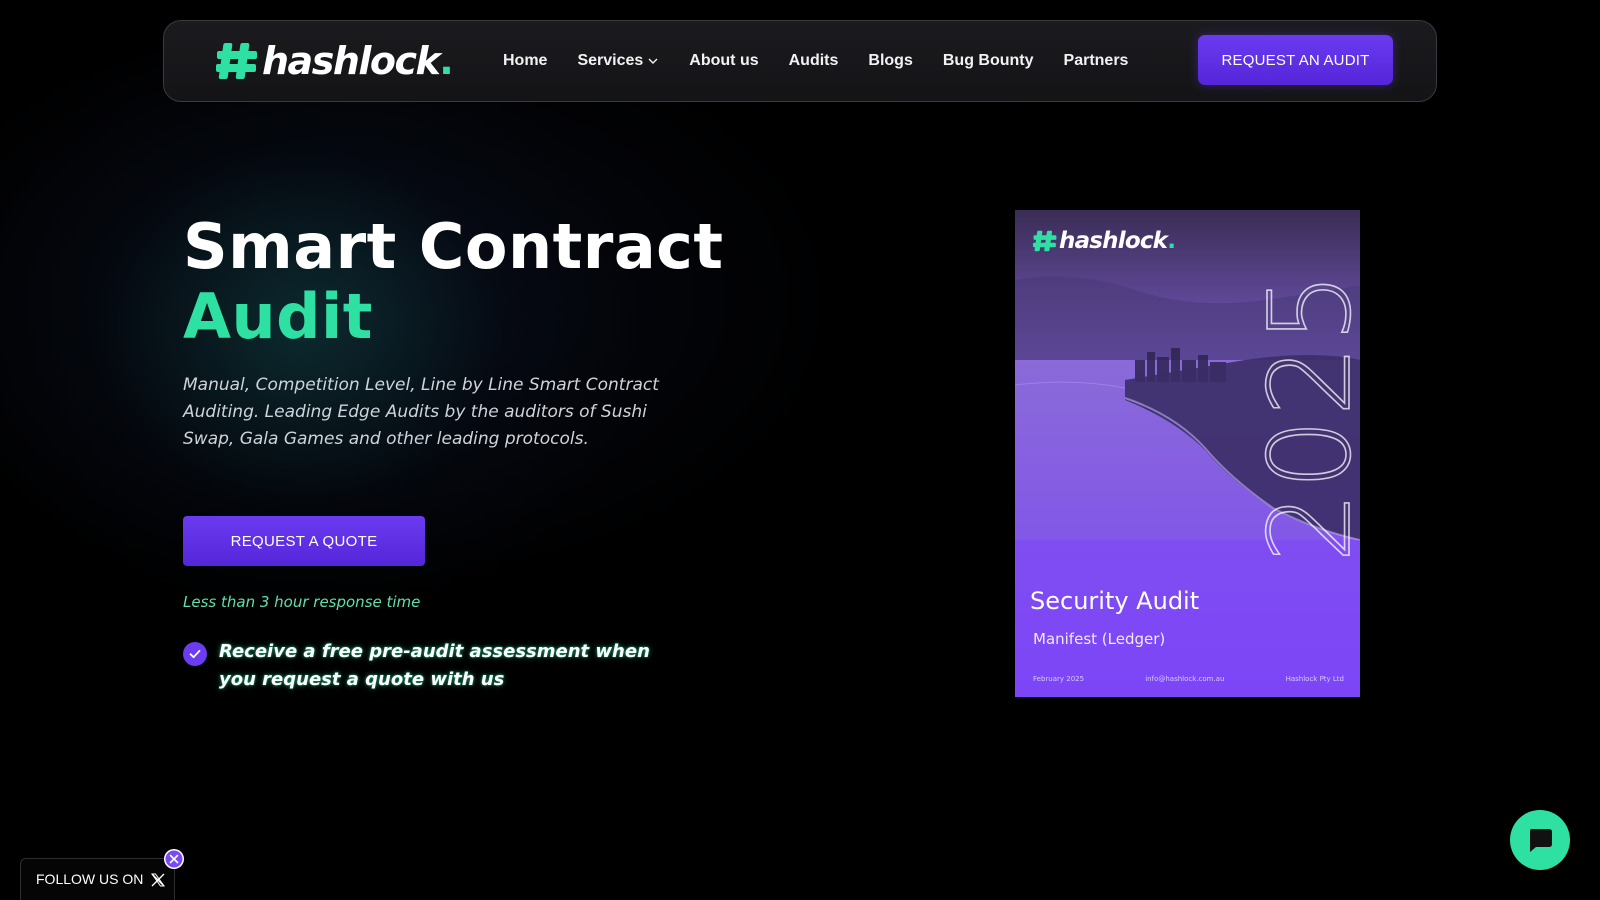 The width and height of the screenshot is (1600, 900). What do you see at coordinates (1059, 679) in the screenshot?
I see `cover-footer-date: February 2025` at bounding box center [1059, 679].